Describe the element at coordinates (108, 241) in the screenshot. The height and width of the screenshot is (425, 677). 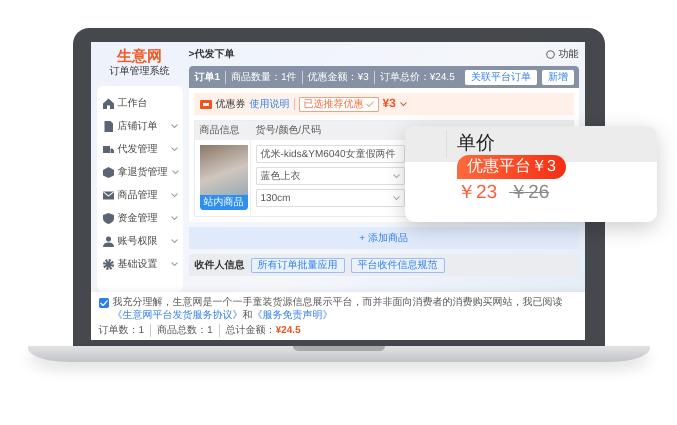
I see `person-icon` at that location.